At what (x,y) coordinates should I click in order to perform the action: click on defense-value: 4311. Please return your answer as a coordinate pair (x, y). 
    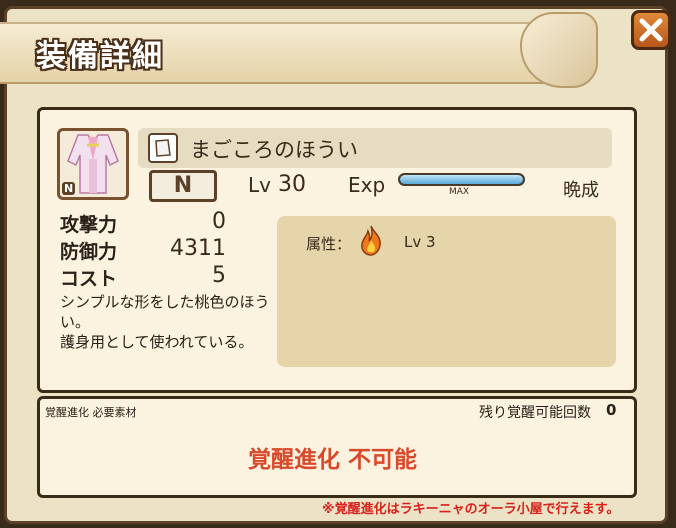
    Looking at the image, I should click on (198, 248).